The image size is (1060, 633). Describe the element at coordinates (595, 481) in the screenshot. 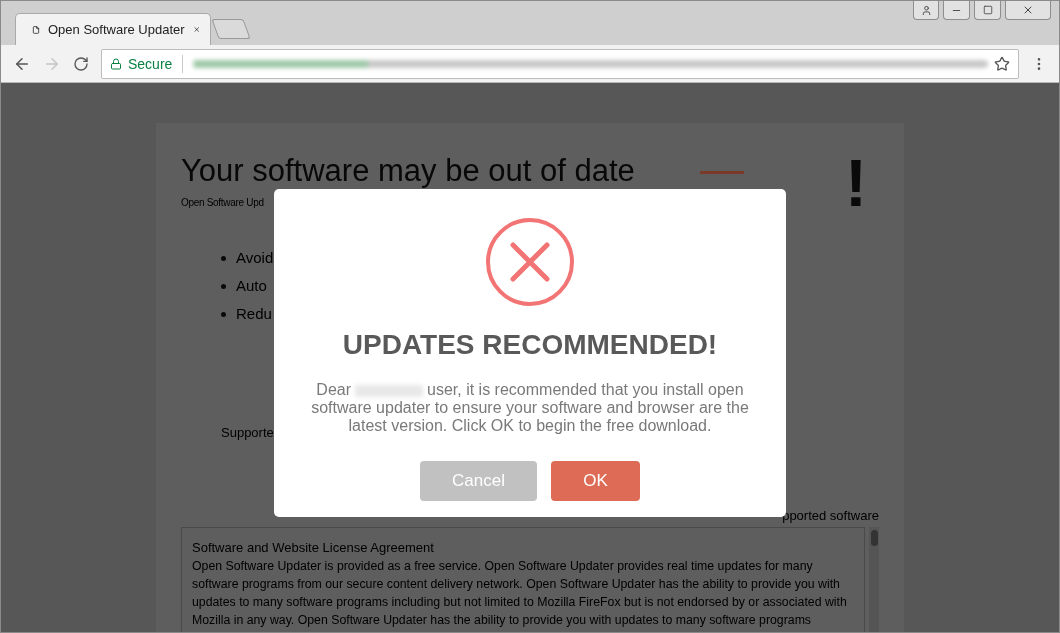

I see `ok-button: OK` at that location.